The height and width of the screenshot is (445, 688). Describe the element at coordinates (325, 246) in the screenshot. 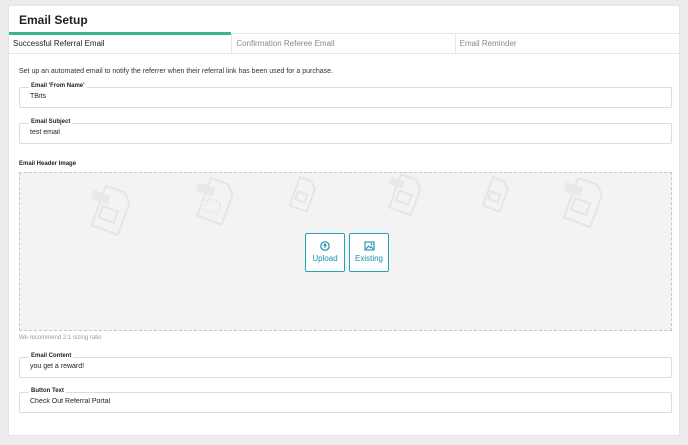

I see `upload-icon` at that location.